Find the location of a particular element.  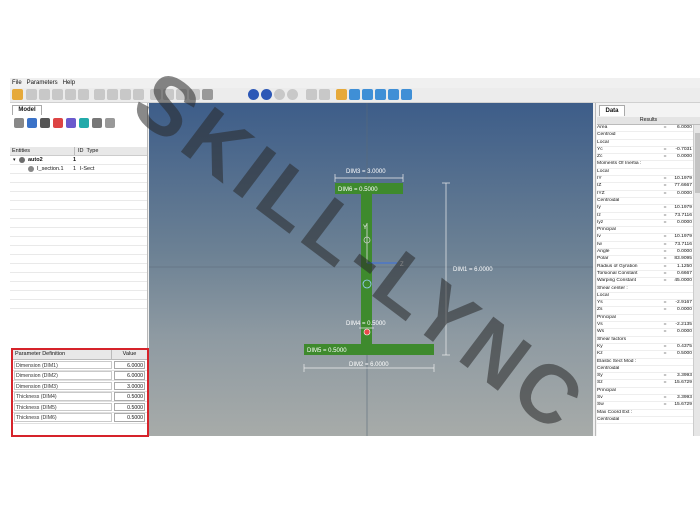

result-value: 15.6729 is located at coordinates (683, 405).